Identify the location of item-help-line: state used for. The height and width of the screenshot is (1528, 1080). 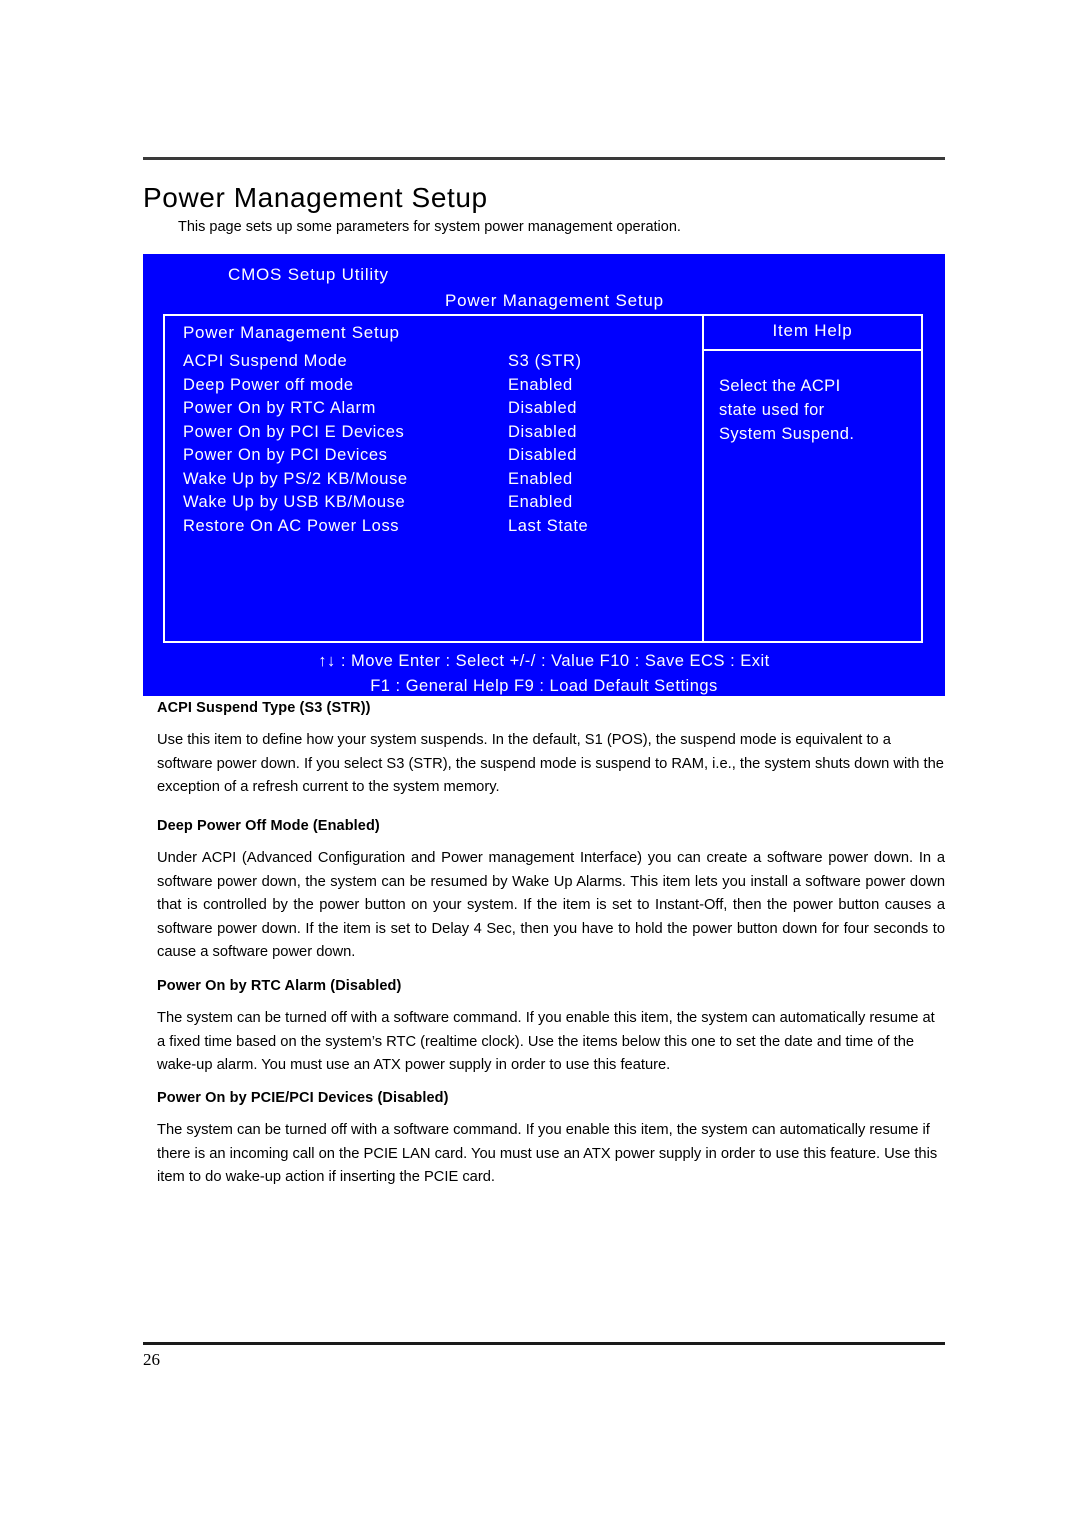
(772, 410).